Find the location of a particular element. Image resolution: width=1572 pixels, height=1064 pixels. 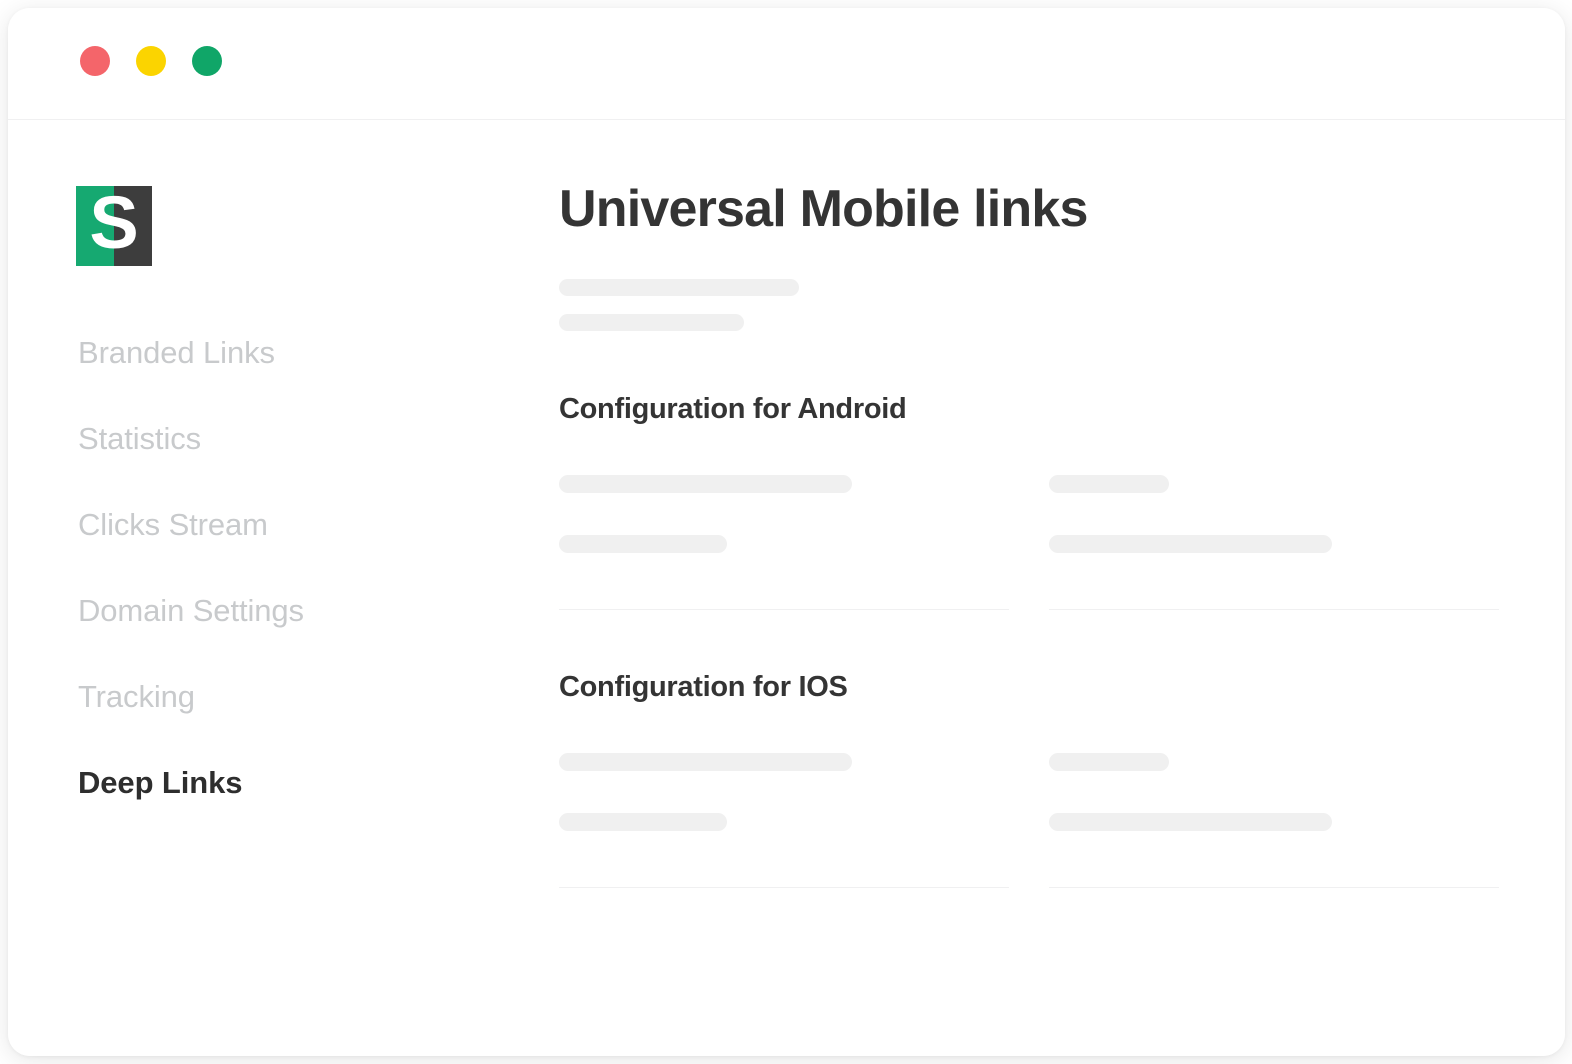

svg-text: S is located at coordinates (113, 225).